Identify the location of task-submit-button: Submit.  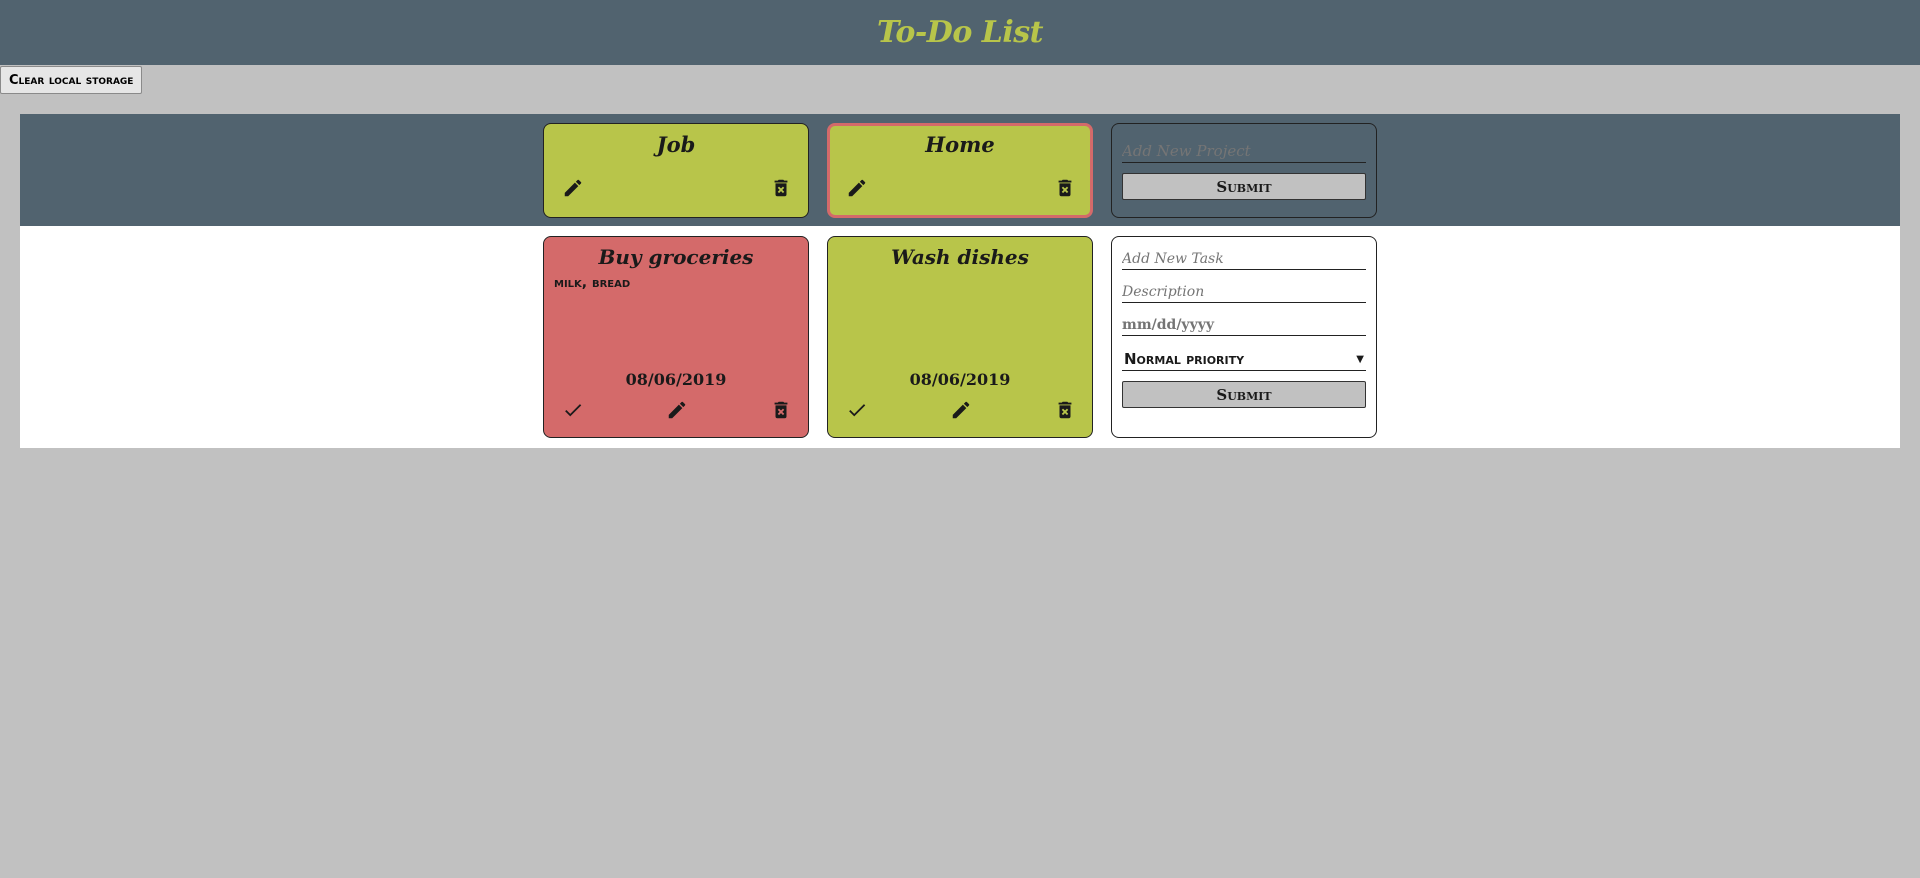
(1244, 394).